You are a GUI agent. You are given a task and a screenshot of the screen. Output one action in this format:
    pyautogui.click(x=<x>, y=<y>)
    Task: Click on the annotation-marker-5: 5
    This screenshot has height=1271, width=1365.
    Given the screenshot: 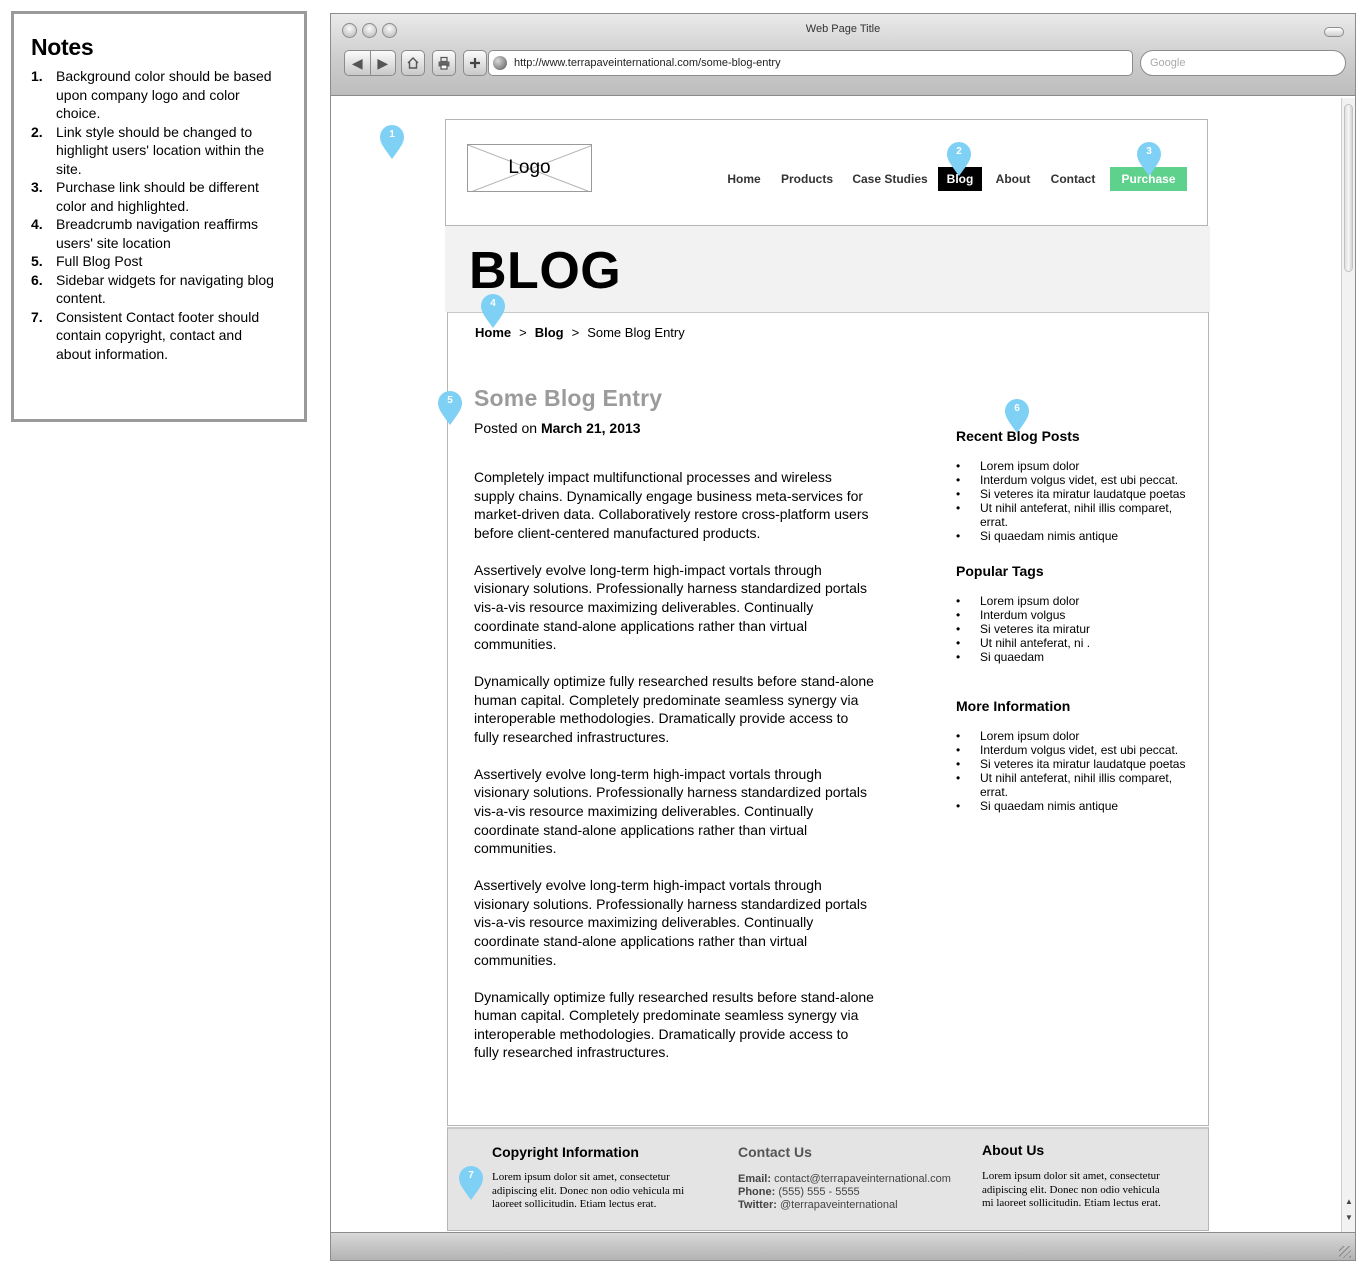 What is the action you would take?
    pyautogui.click(x=450, y=408)
    